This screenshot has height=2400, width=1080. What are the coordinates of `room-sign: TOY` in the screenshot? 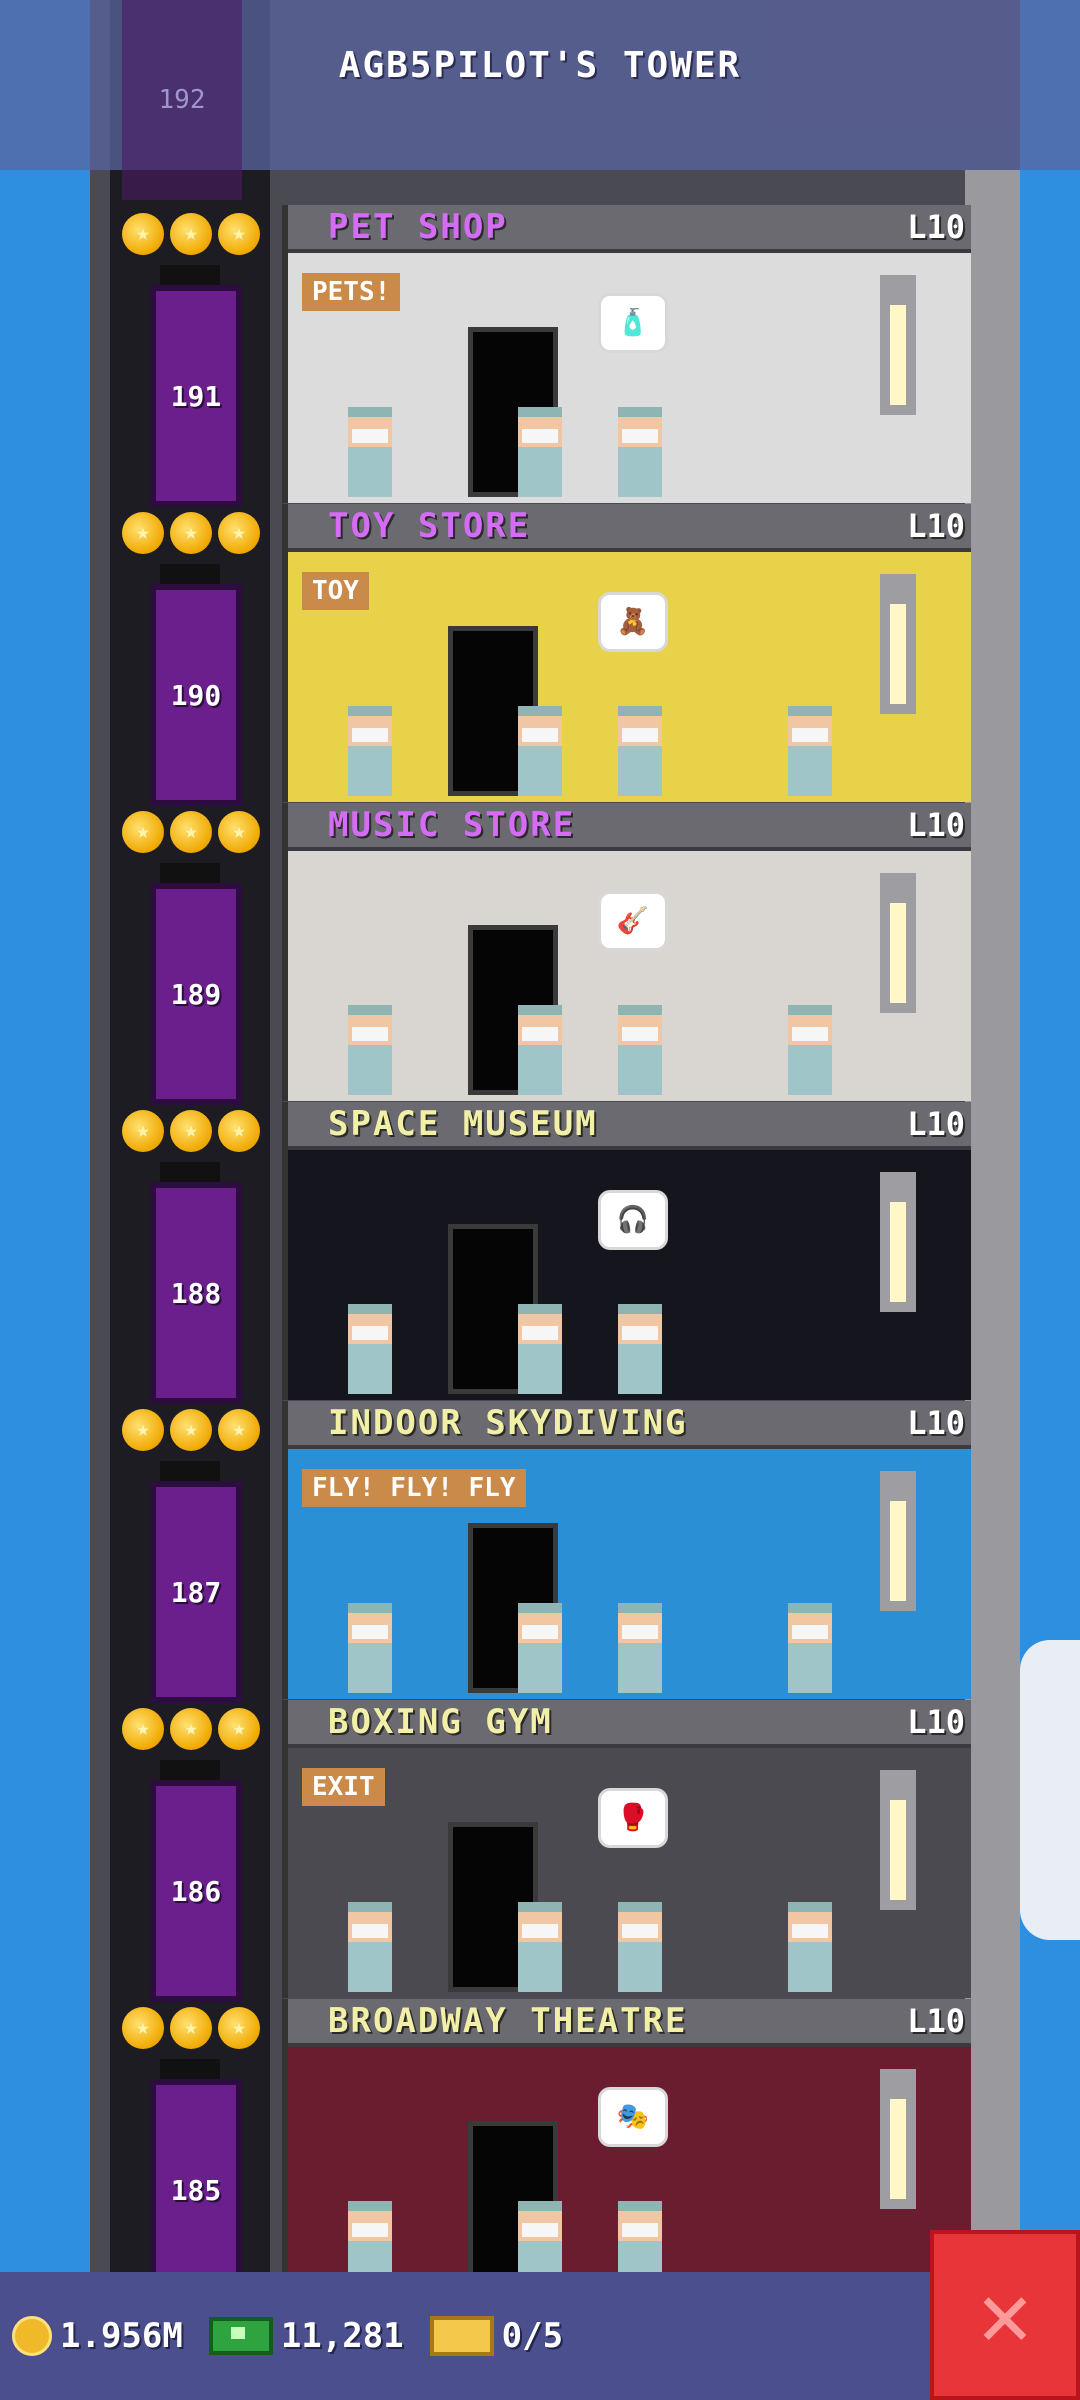 It's located at (335, 591).